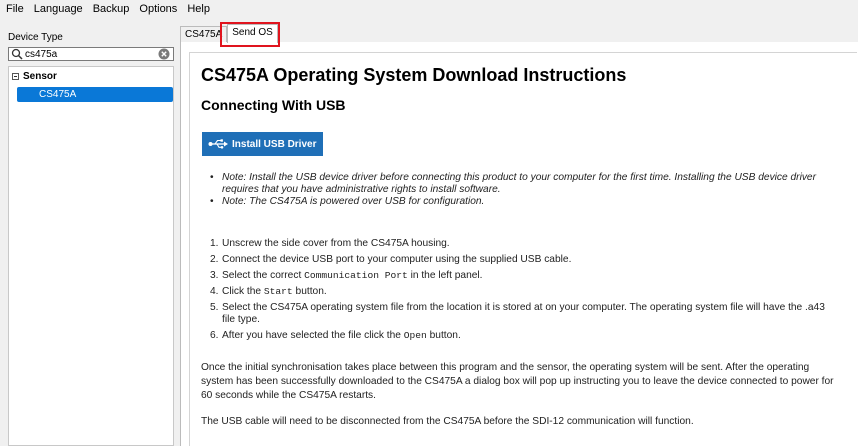 The width and height of the screenshot is (858, 446). Describe the element at coordinates (58, 9) in the screenshot. I see `menu-language: Language` at that location.